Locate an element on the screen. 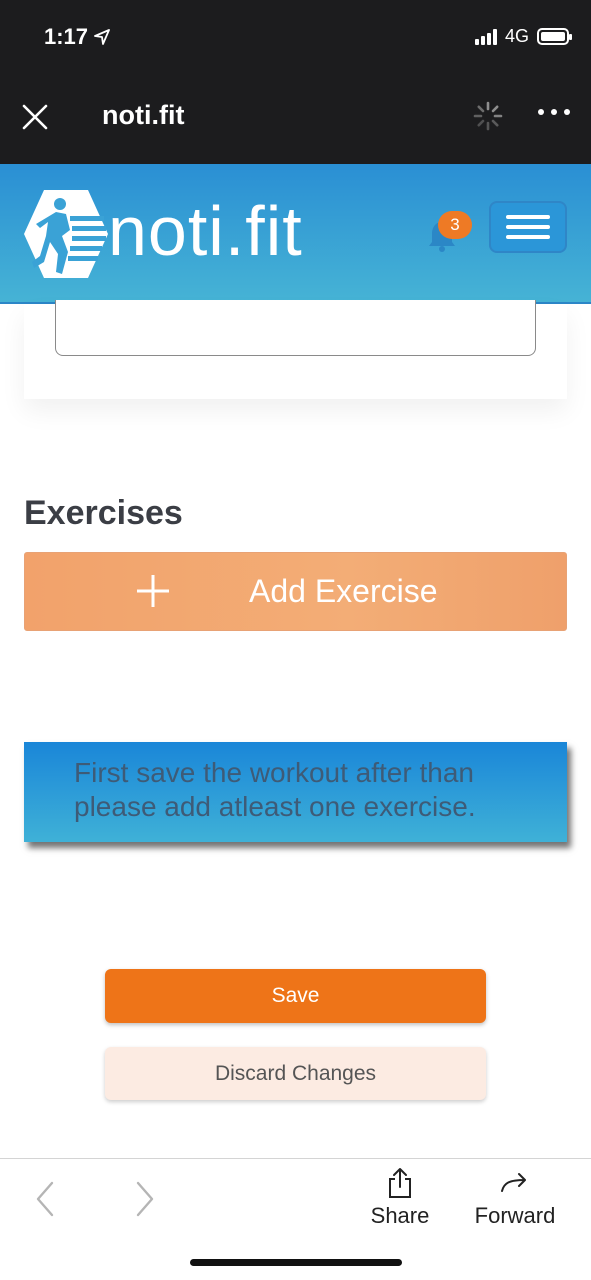 This screenshot has height=1280, width=591. network-label: 4G is located at coordinates (516, 36).